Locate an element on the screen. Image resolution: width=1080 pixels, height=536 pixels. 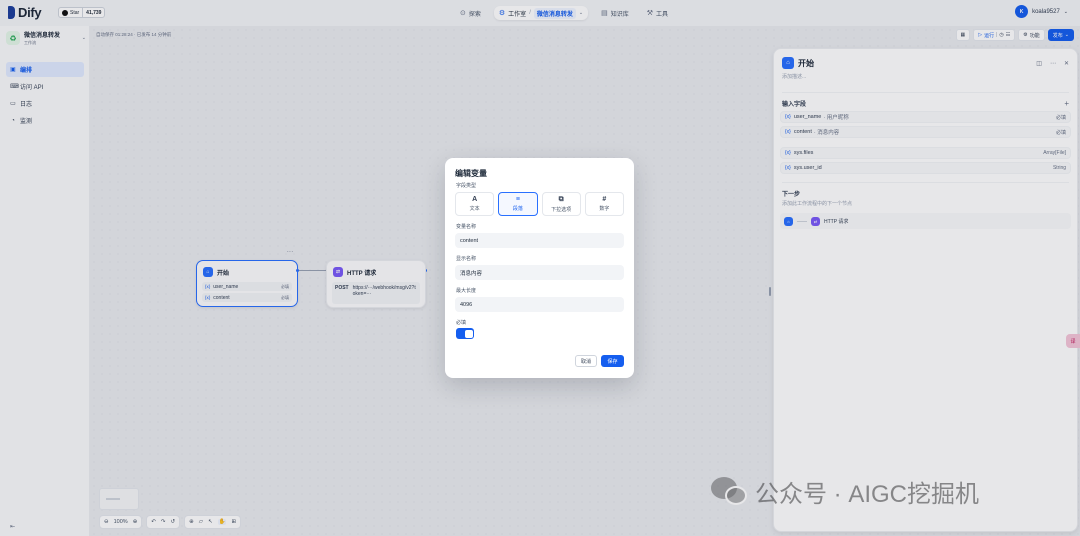
cancel-button: 取消 is located at coordinates (586, 361).